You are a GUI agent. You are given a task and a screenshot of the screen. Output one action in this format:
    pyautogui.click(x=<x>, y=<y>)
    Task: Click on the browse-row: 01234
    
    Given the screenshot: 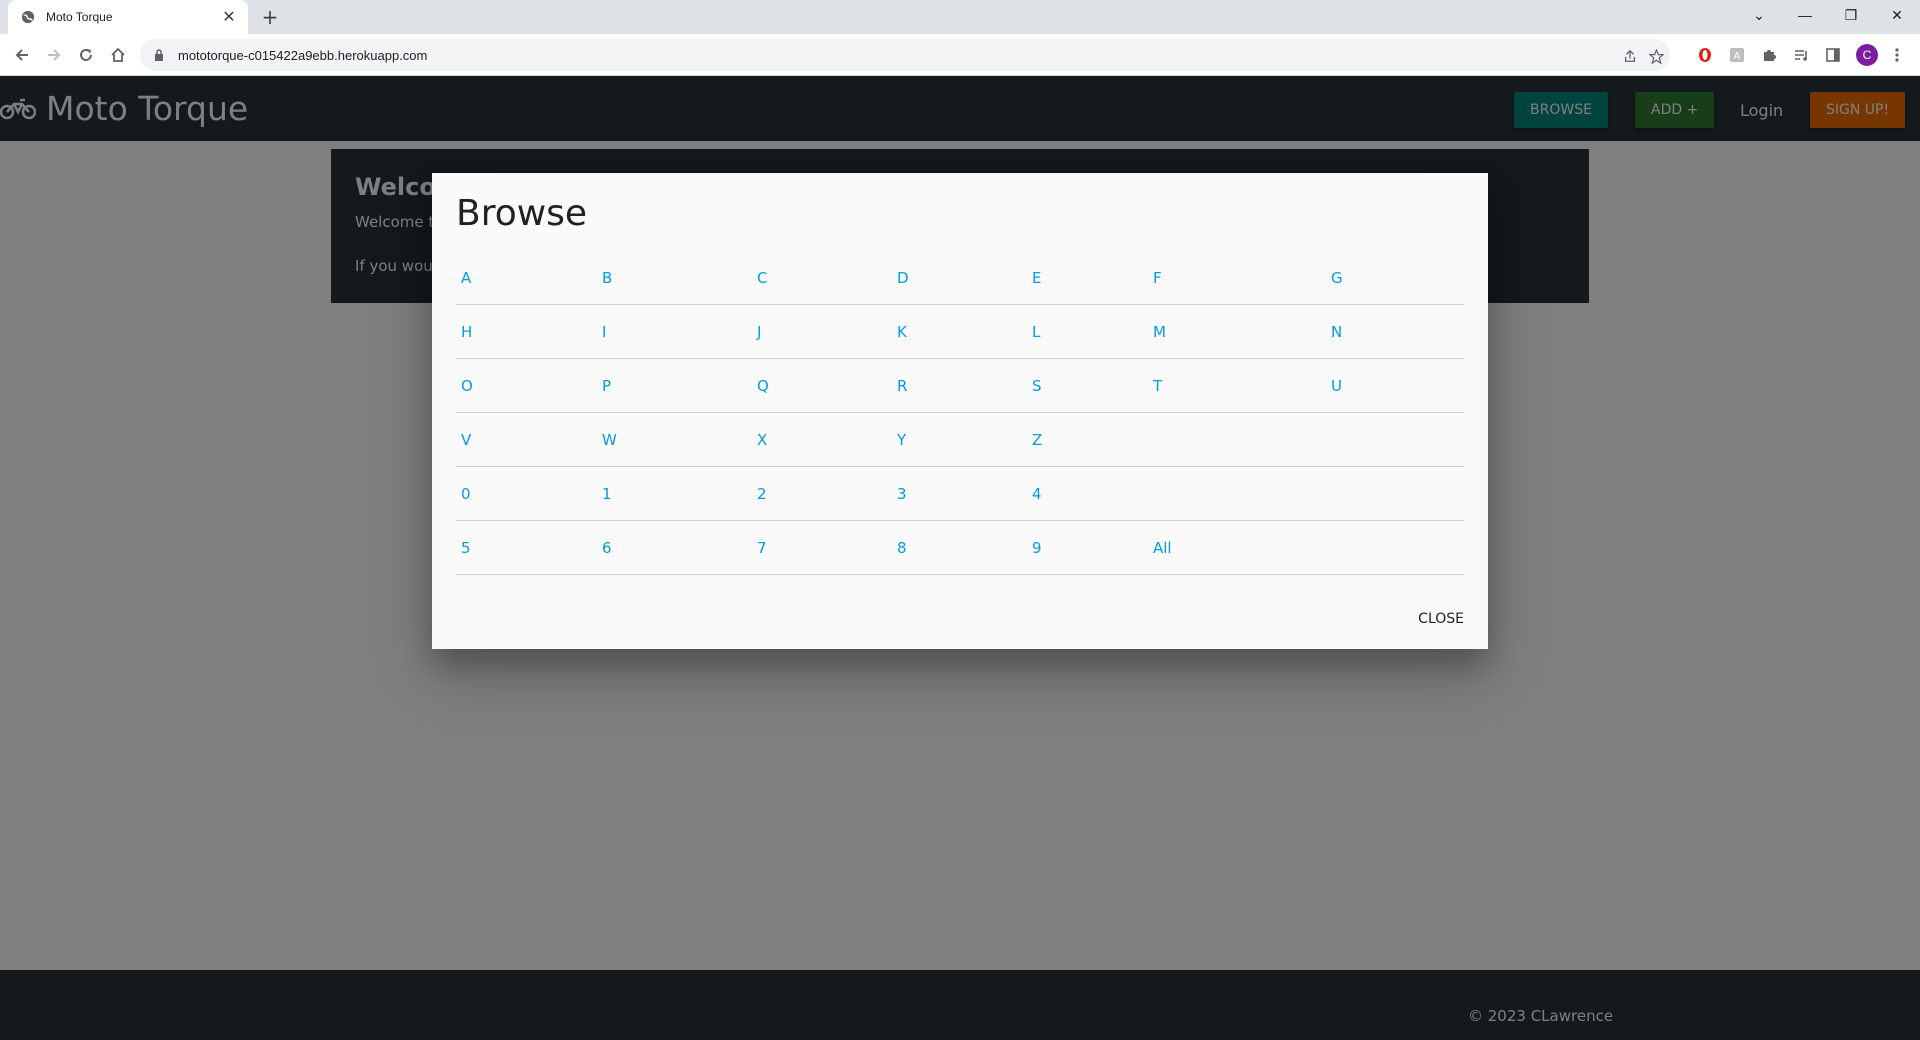 What is the action you would take?
    pyautogui.click(x=960, y=494)
    